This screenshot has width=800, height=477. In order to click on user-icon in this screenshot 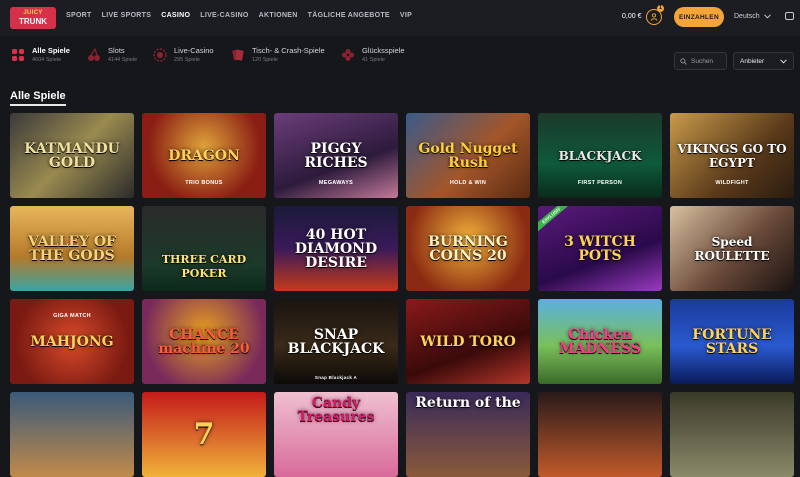, I will do `click(654, 17)`.